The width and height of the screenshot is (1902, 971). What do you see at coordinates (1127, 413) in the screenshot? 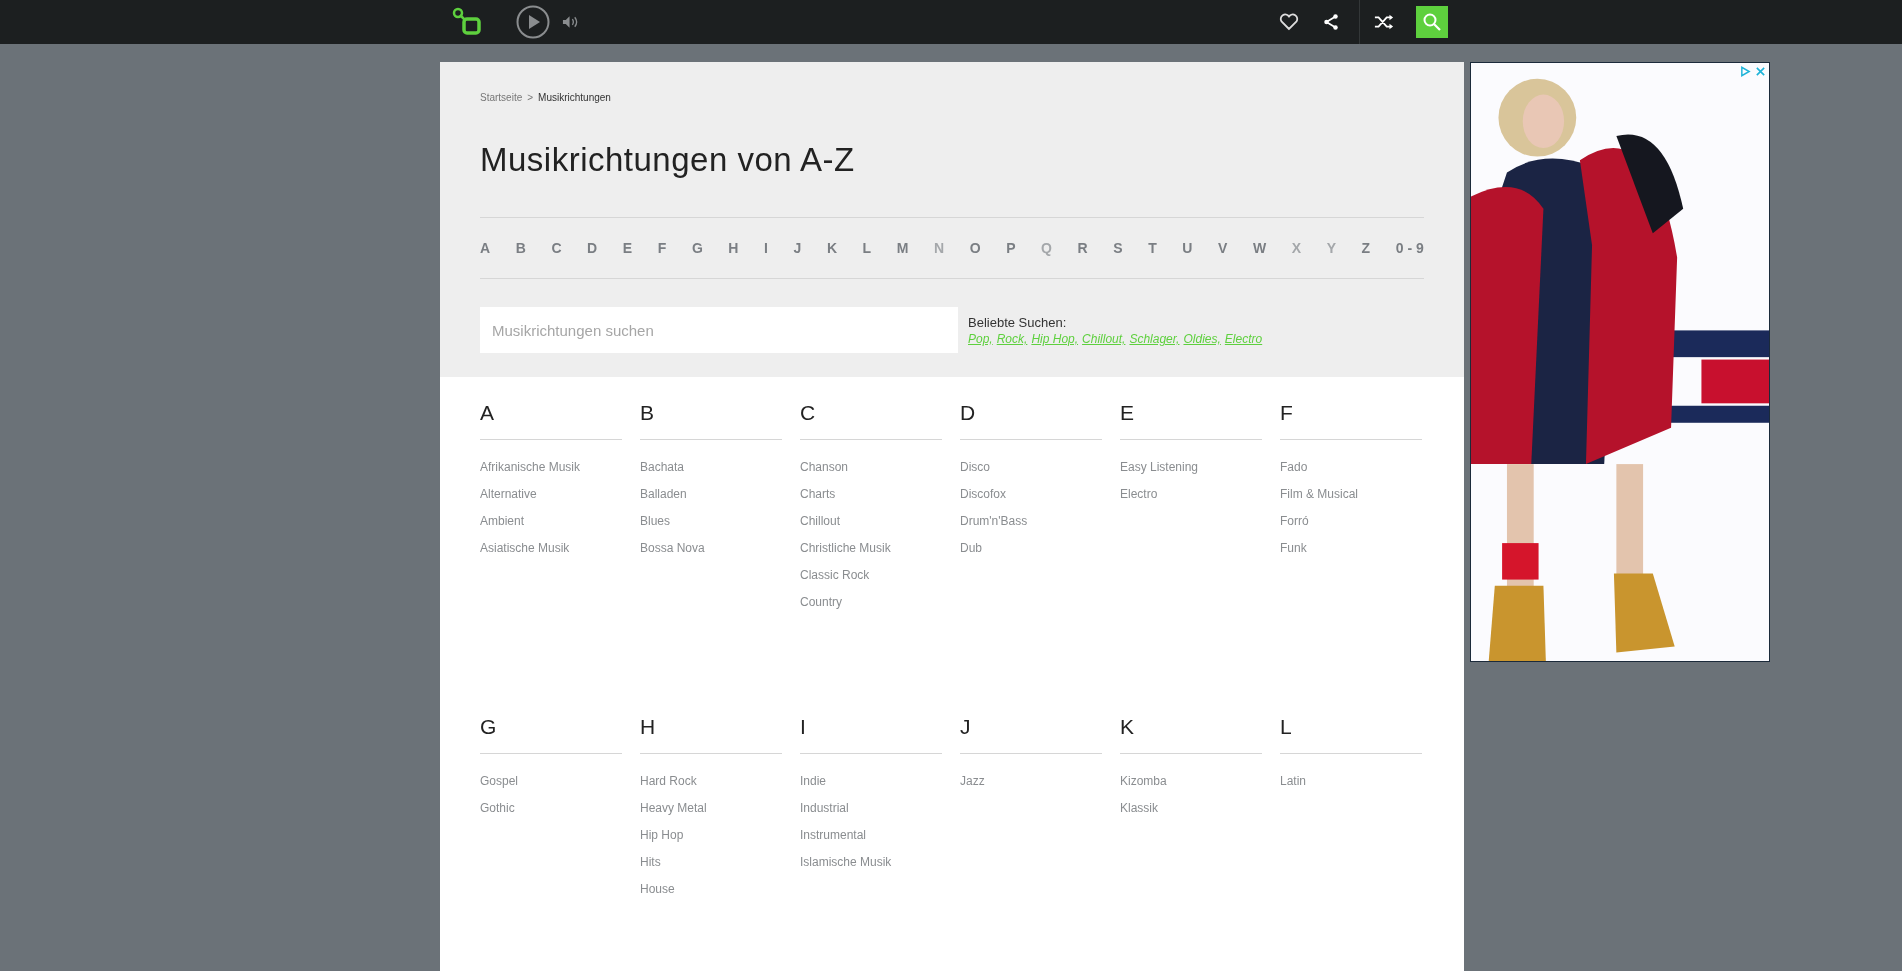
I see `letter-heading: E` at bounding box center [1127, 413].